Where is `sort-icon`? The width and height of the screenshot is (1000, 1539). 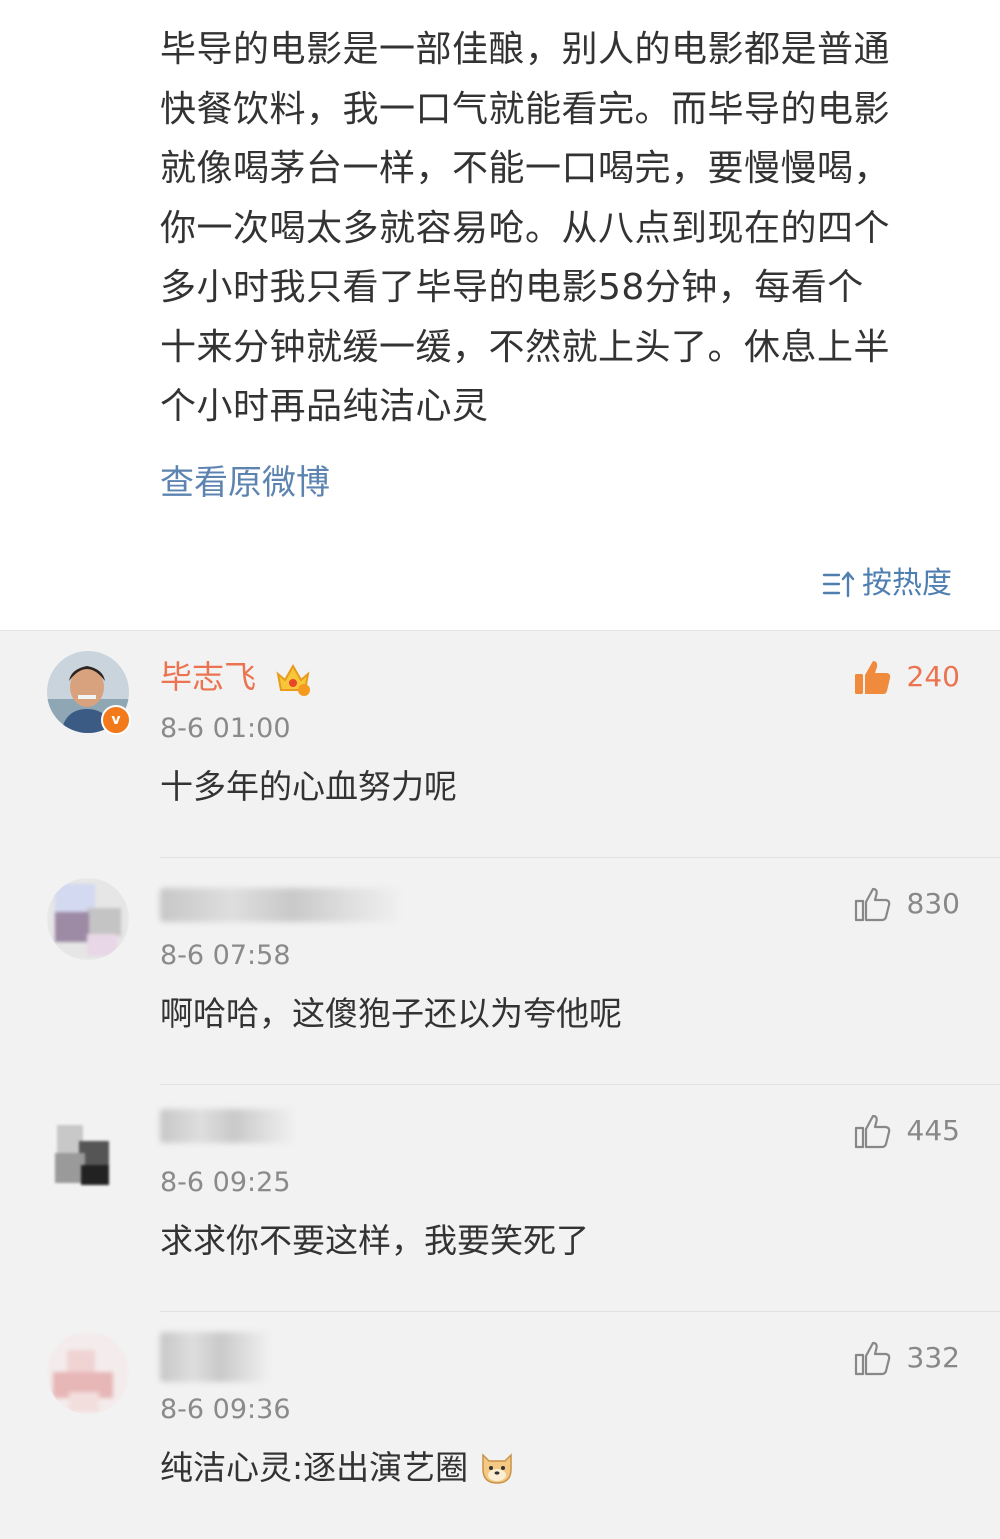 sort-icon is located at coordinates (838, 584).